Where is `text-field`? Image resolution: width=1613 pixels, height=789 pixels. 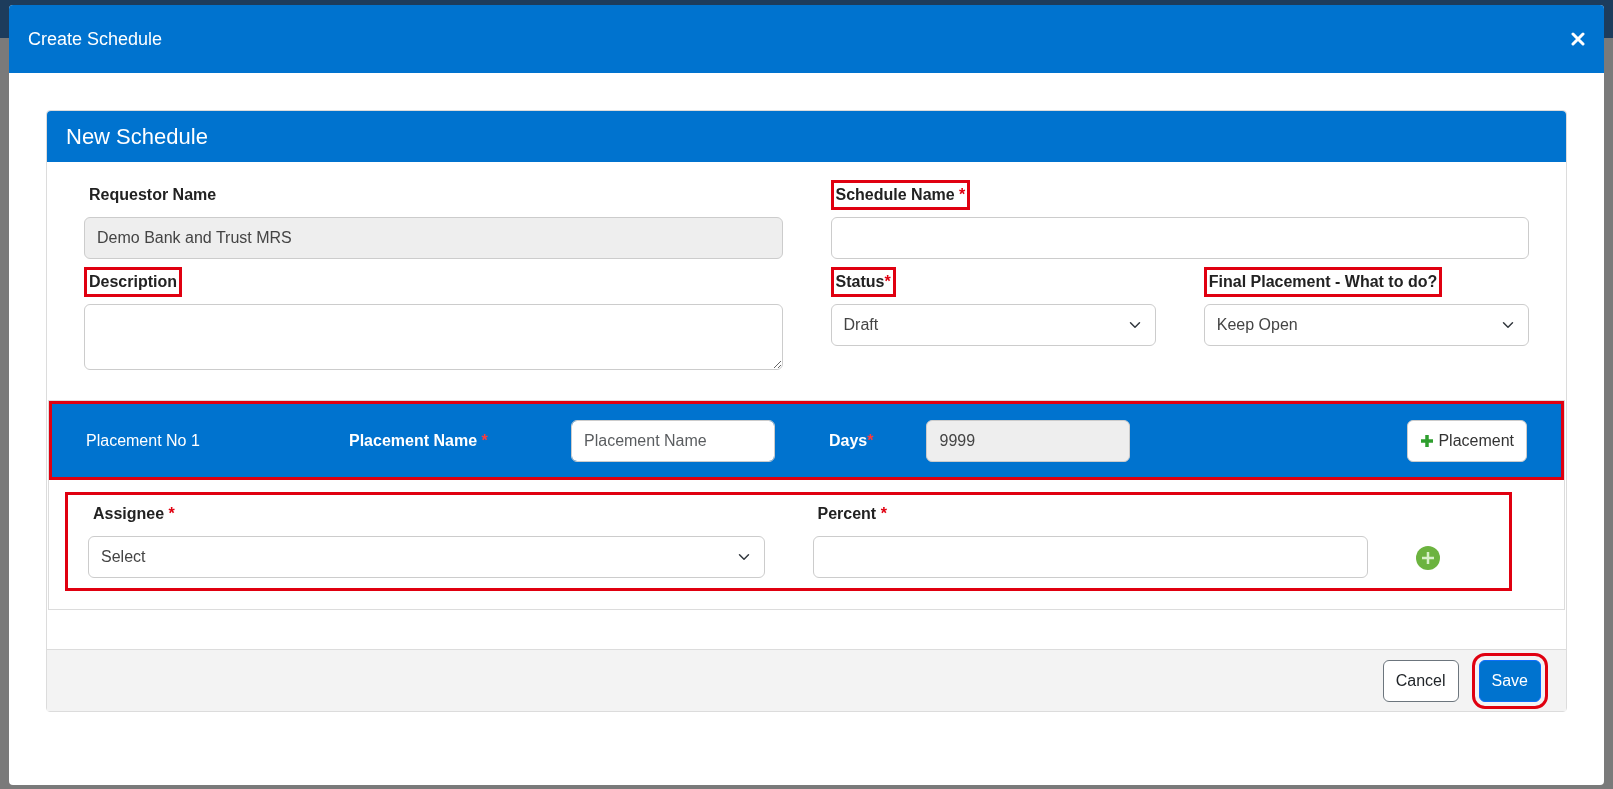 text-field is located at coordinates (1179, 238).